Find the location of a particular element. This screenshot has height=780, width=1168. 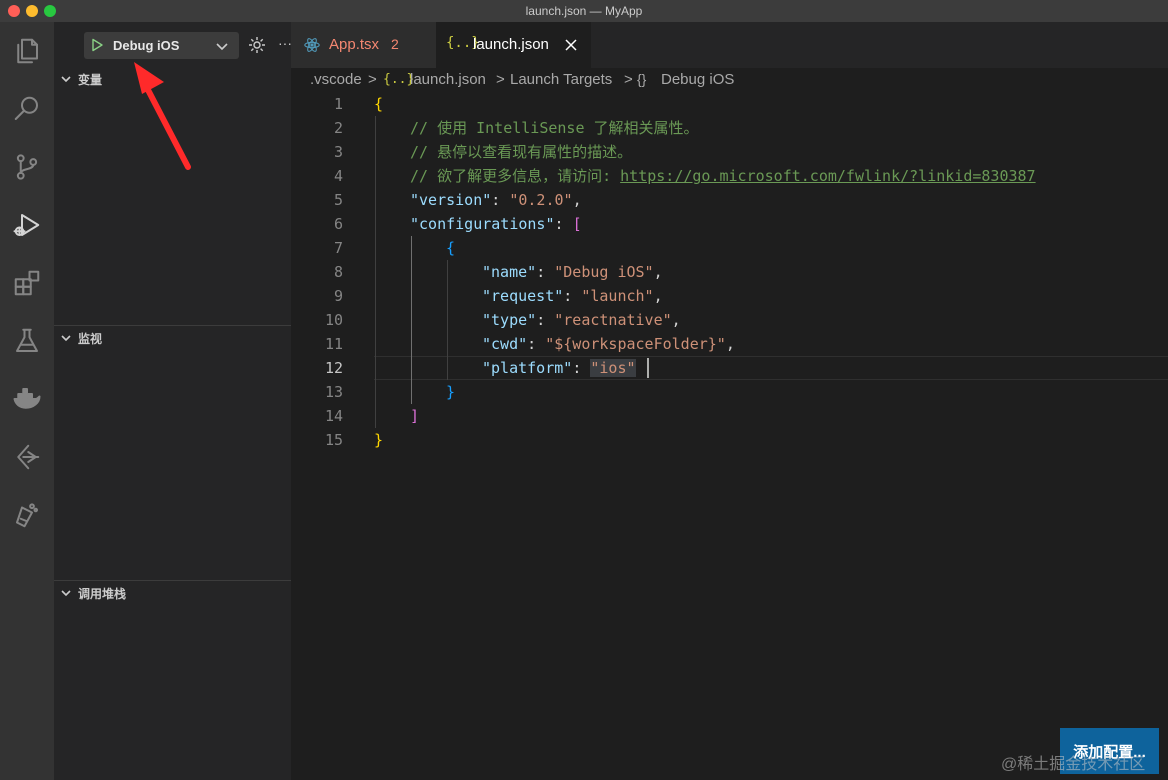

line-number-current: 12 is located at coordinates (333, 368).